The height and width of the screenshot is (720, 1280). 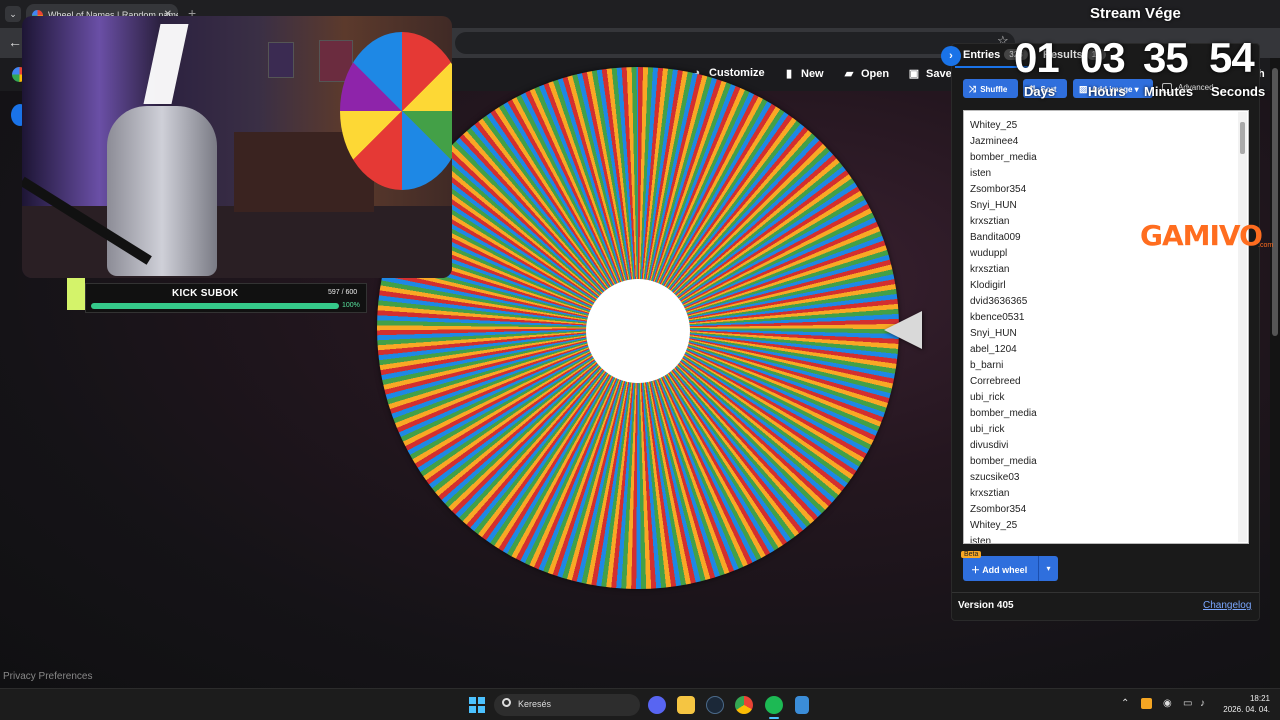 What do you see at coordinates (994, 89) in the screenshot?
I see `shuffle-label: Shuffle` at bounding box center [994, 89].